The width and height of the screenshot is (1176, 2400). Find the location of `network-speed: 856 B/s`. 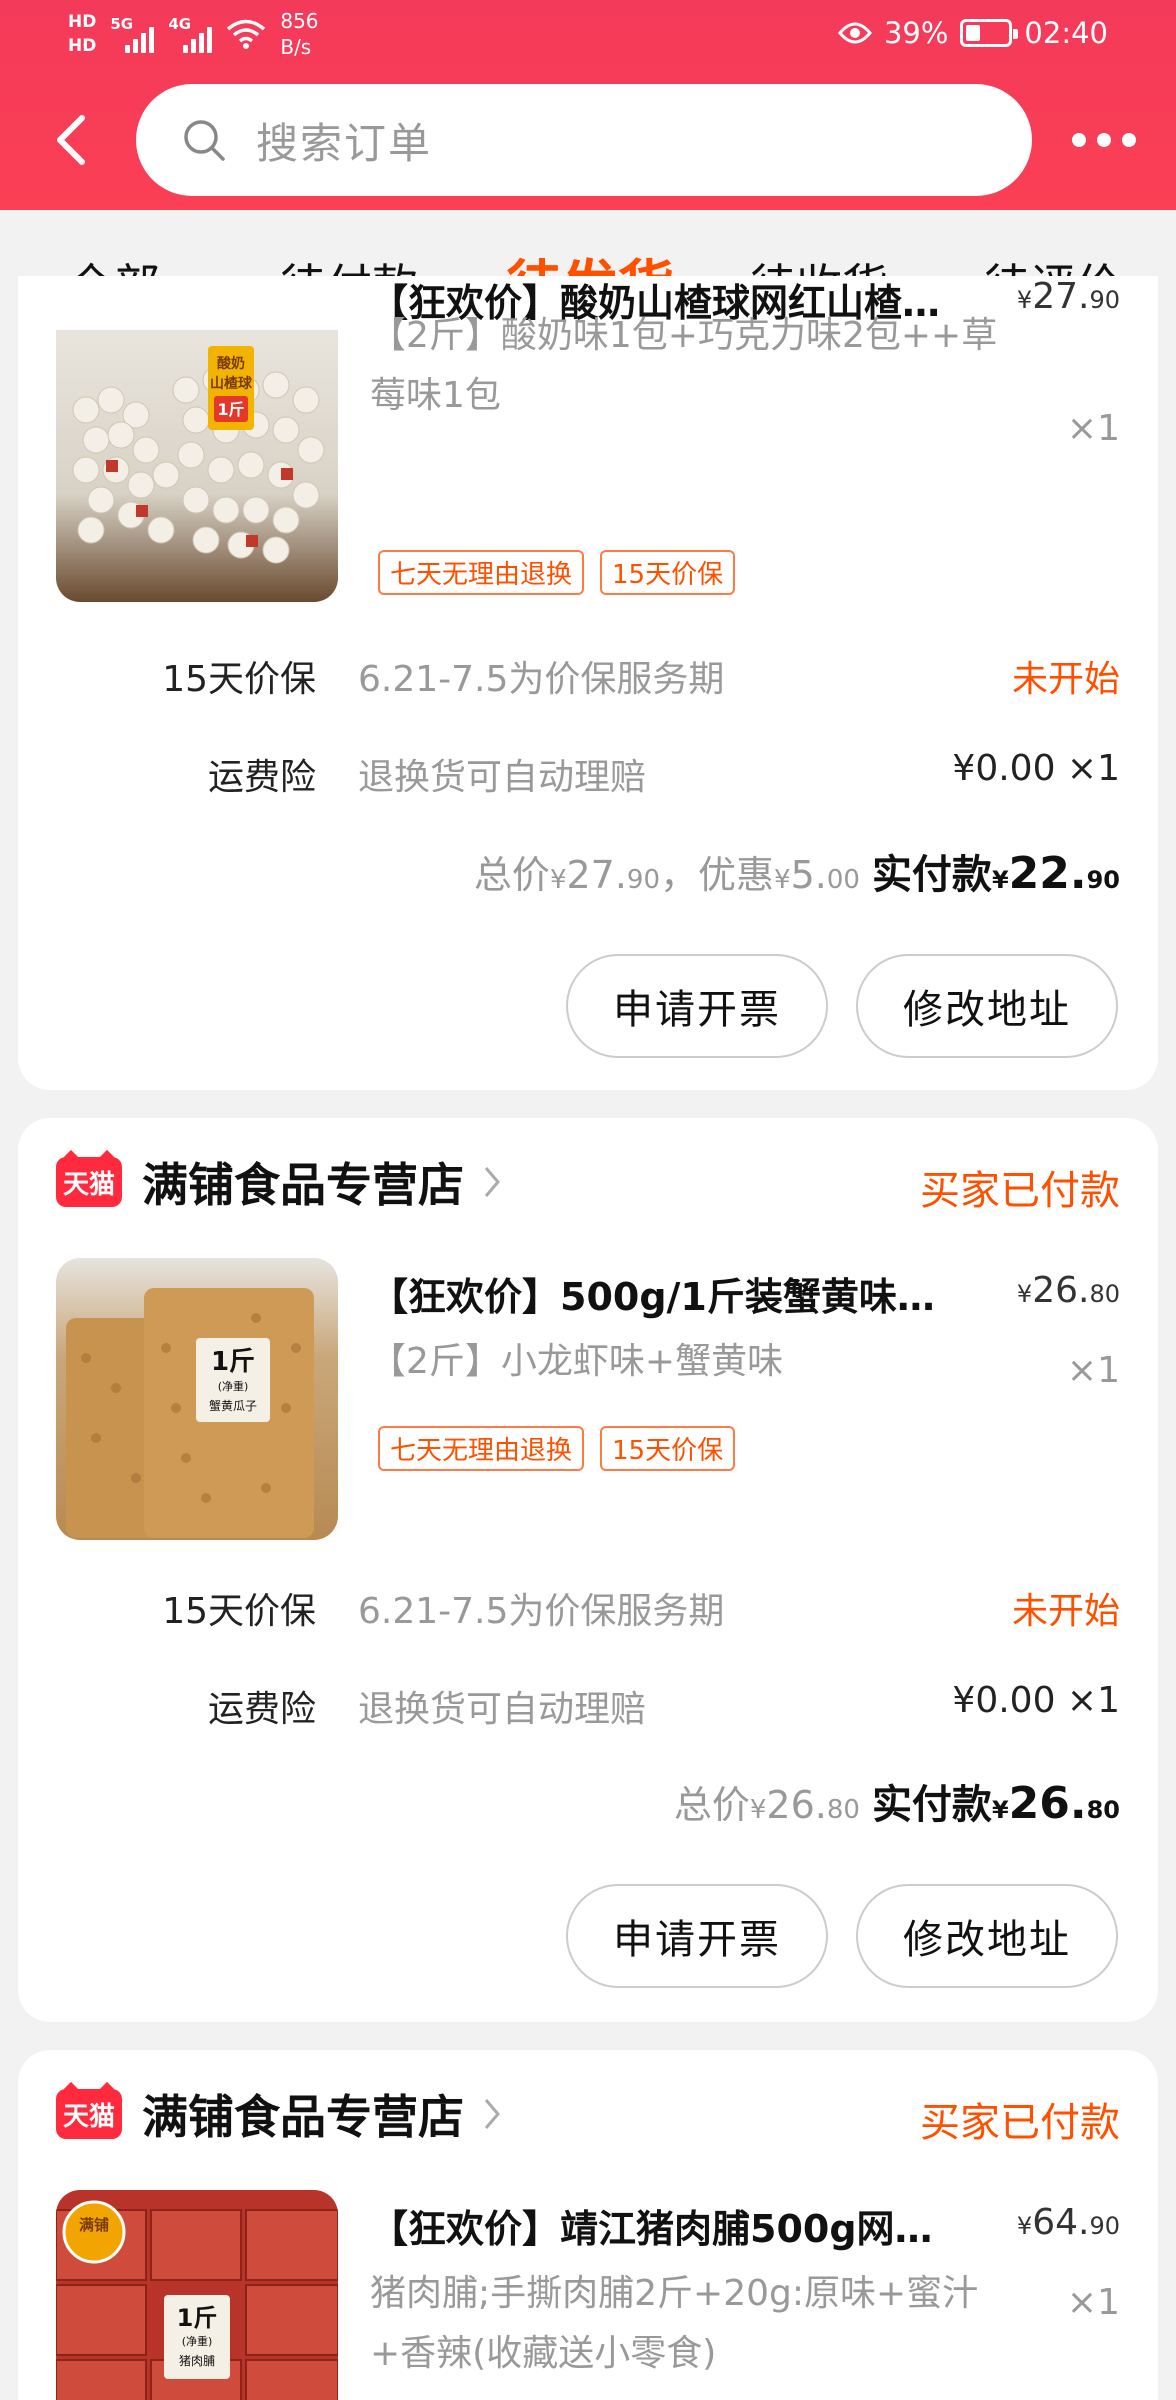

network-speed: 856 B/s is located at coordinates (299, 34).